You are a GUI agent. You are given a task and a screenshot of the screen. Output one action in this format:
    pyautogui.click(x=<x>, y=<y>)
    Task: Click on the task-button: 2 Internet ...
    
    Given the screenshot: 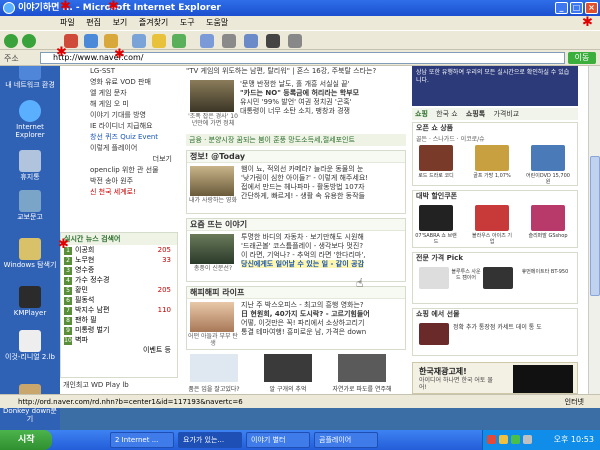 What is the action you would take?
    pyautogui.click(x=142, y=440)
    